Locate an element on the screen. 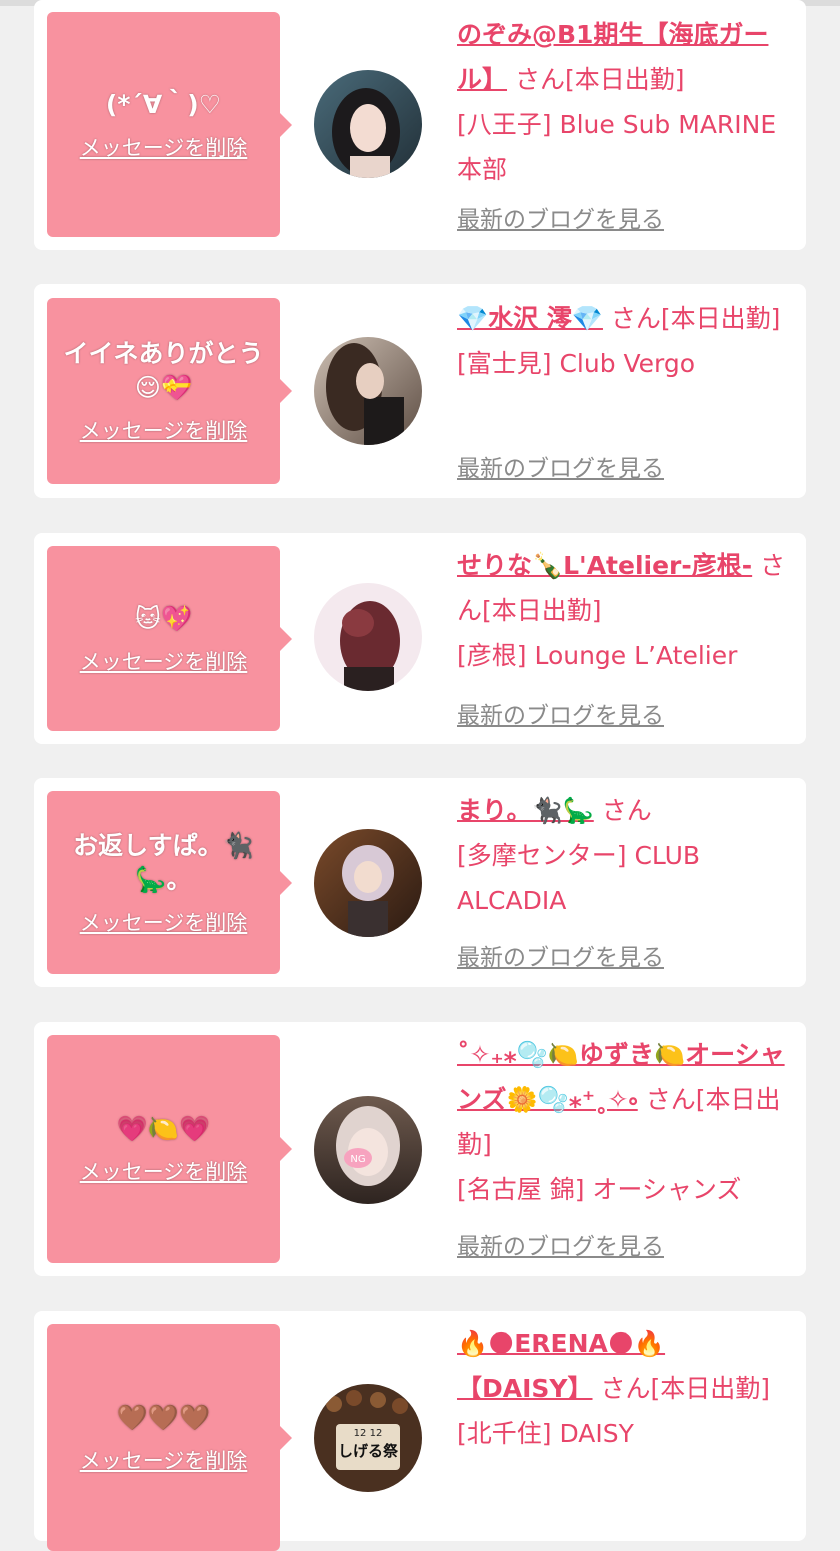 This screenshot has height=1551, width=840. cast-info: 💎水沢 澪💎 さん[本日出勤] [富士見] Club Vergo is located at coordinates (624, 341).